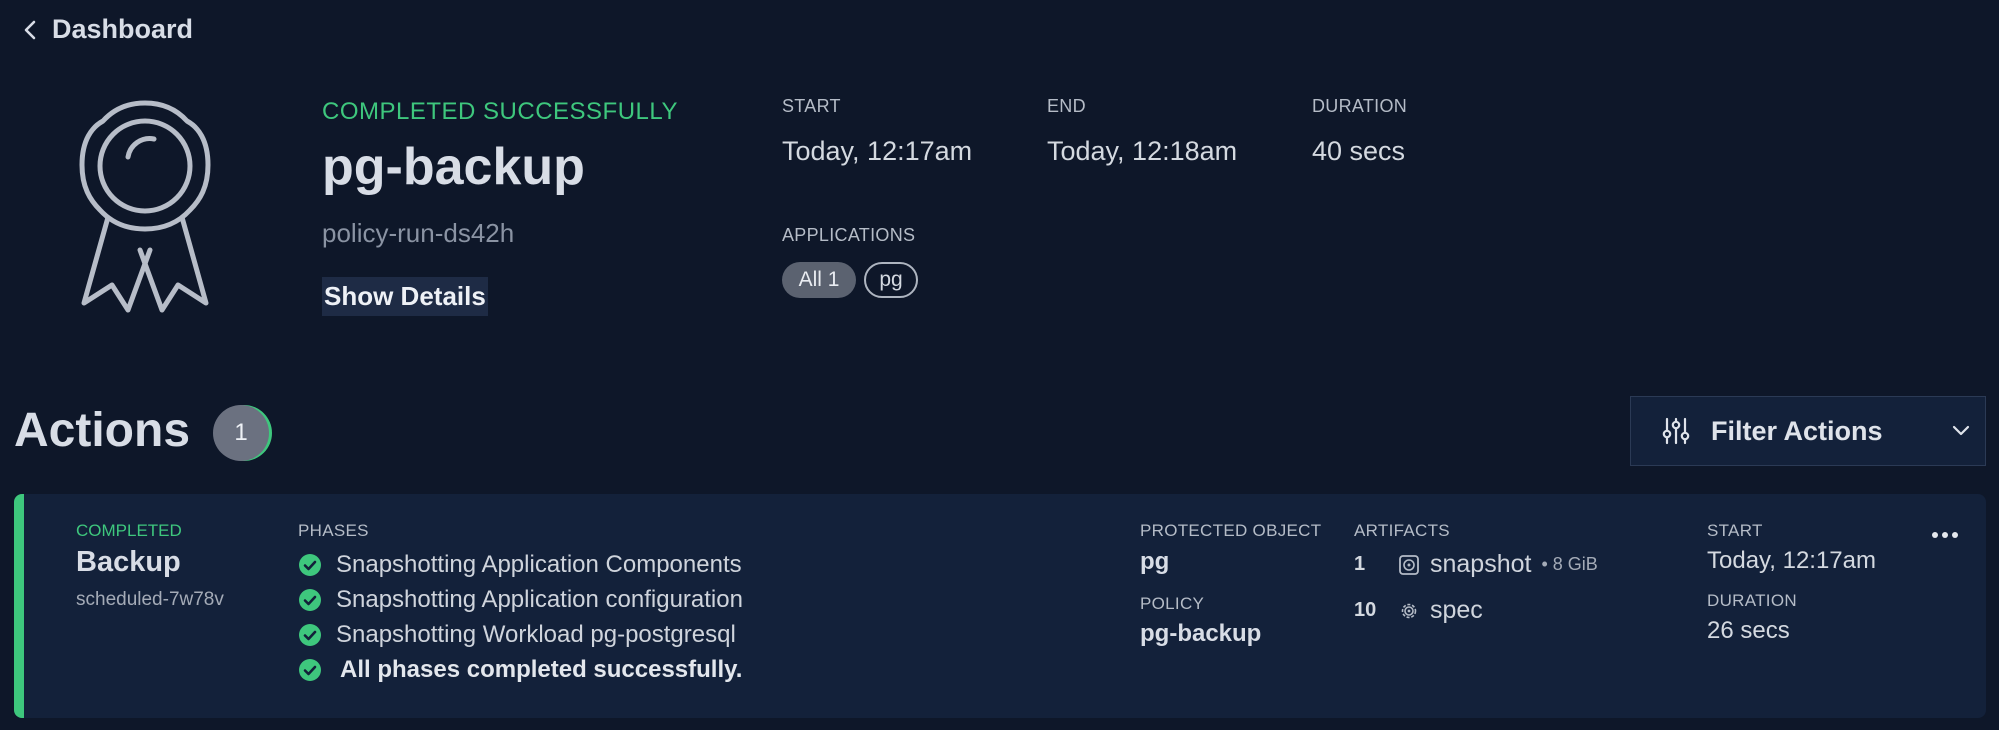  I want to click on disk-icon, so click(1409, 564).